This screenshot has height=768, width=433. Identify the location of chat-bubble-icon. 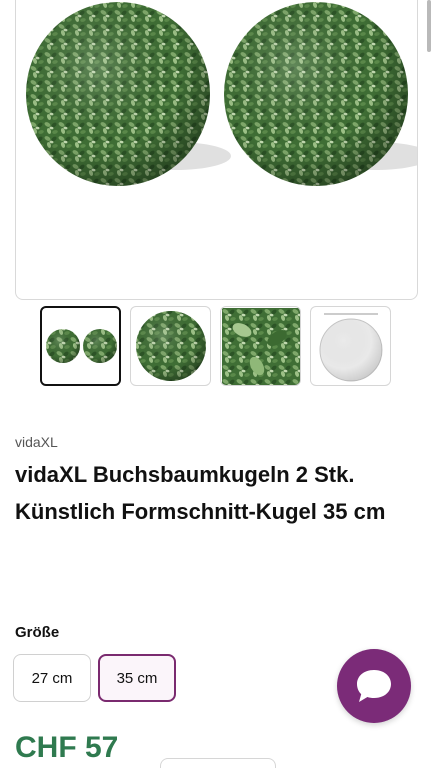
(374, 686).